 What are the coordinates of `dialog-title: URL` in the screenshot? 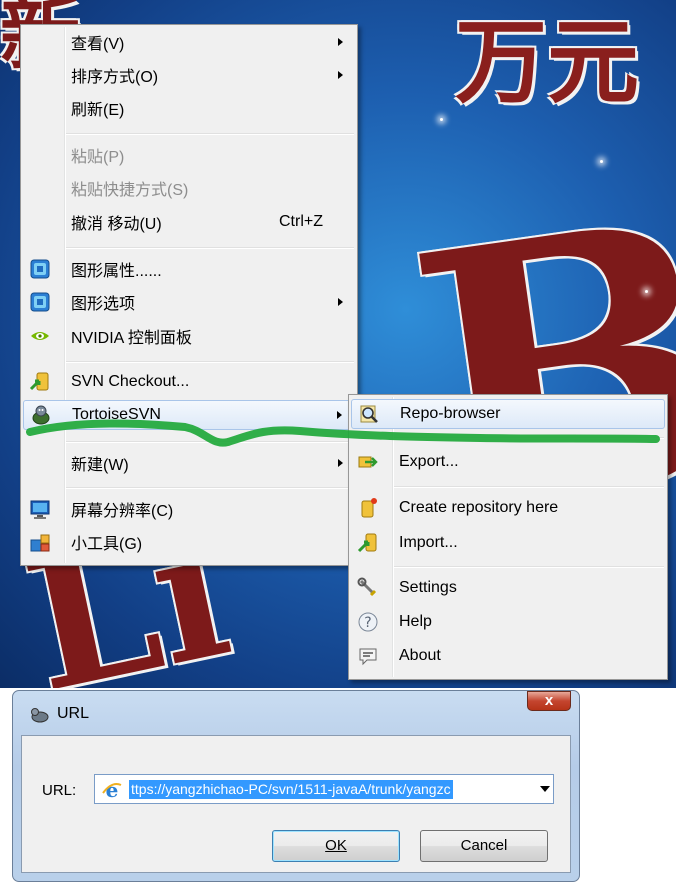 It's located at (73, 713).